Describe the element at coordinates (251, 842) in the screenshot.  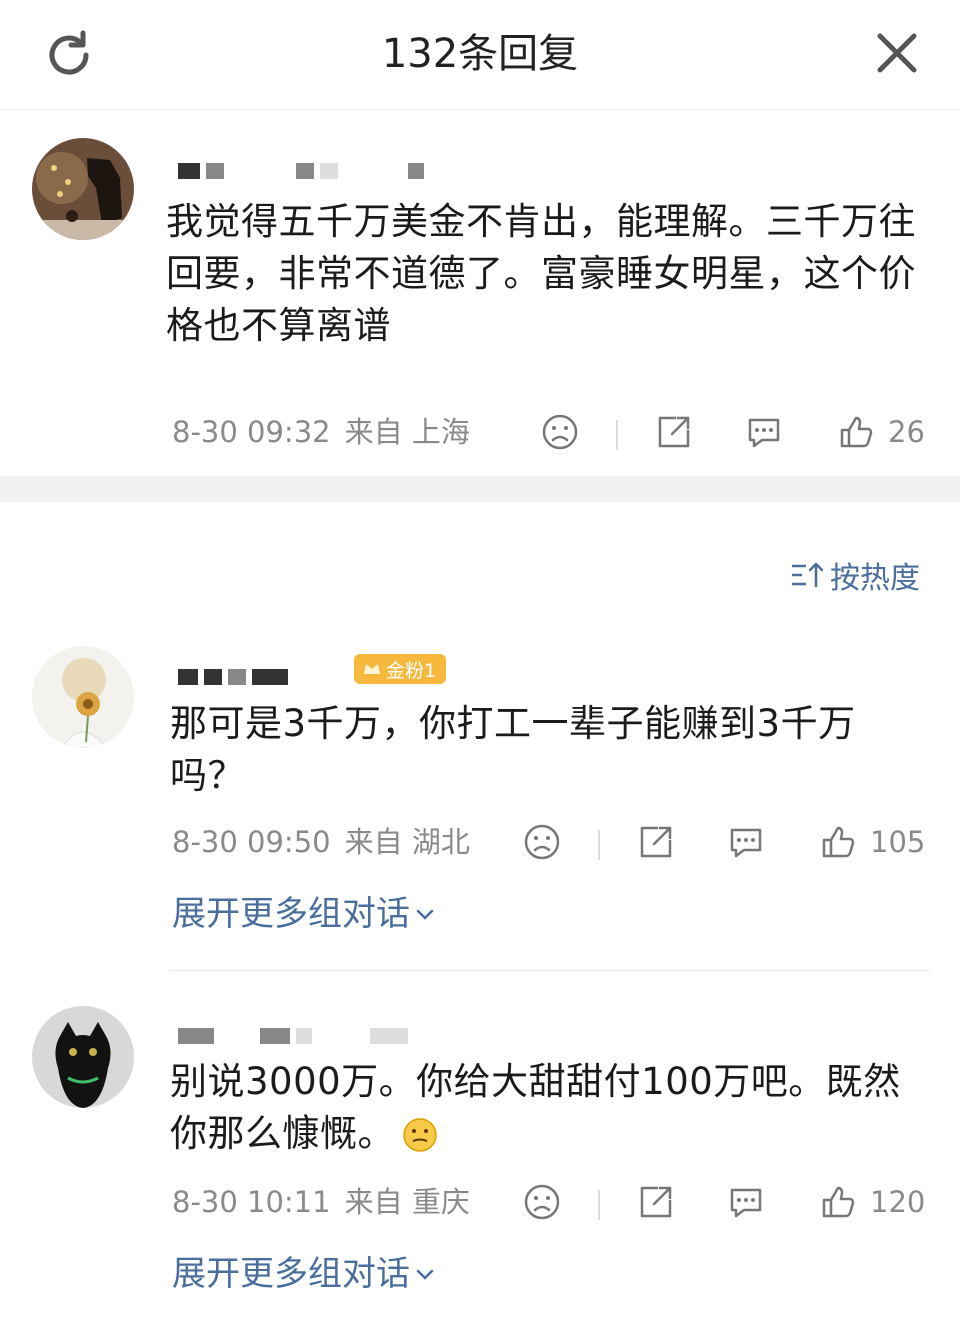
I see `reply-time: 8-30 09:50` at that location.